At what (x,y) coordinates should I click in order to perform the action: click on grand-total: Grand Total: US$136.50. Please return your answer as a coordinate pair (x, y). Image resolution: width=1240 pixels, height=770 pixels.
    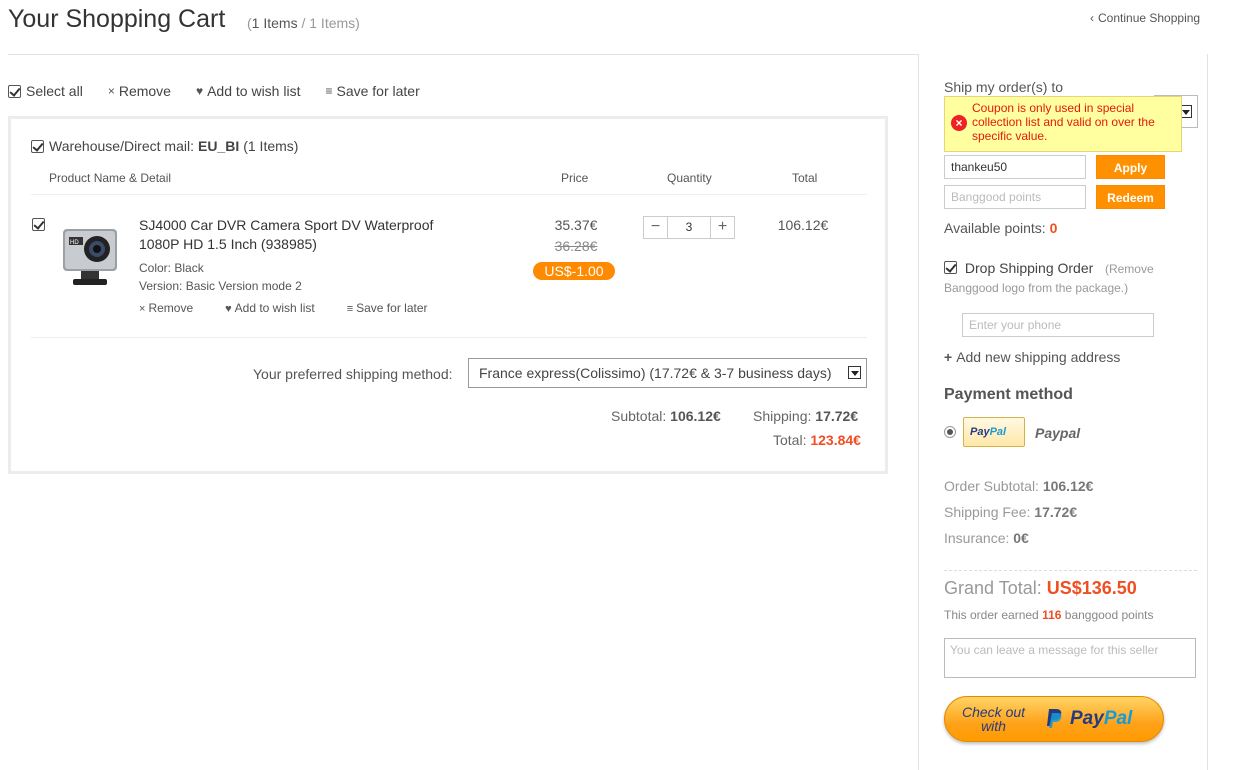
    Looking at the image, I should click on (1040, 588).